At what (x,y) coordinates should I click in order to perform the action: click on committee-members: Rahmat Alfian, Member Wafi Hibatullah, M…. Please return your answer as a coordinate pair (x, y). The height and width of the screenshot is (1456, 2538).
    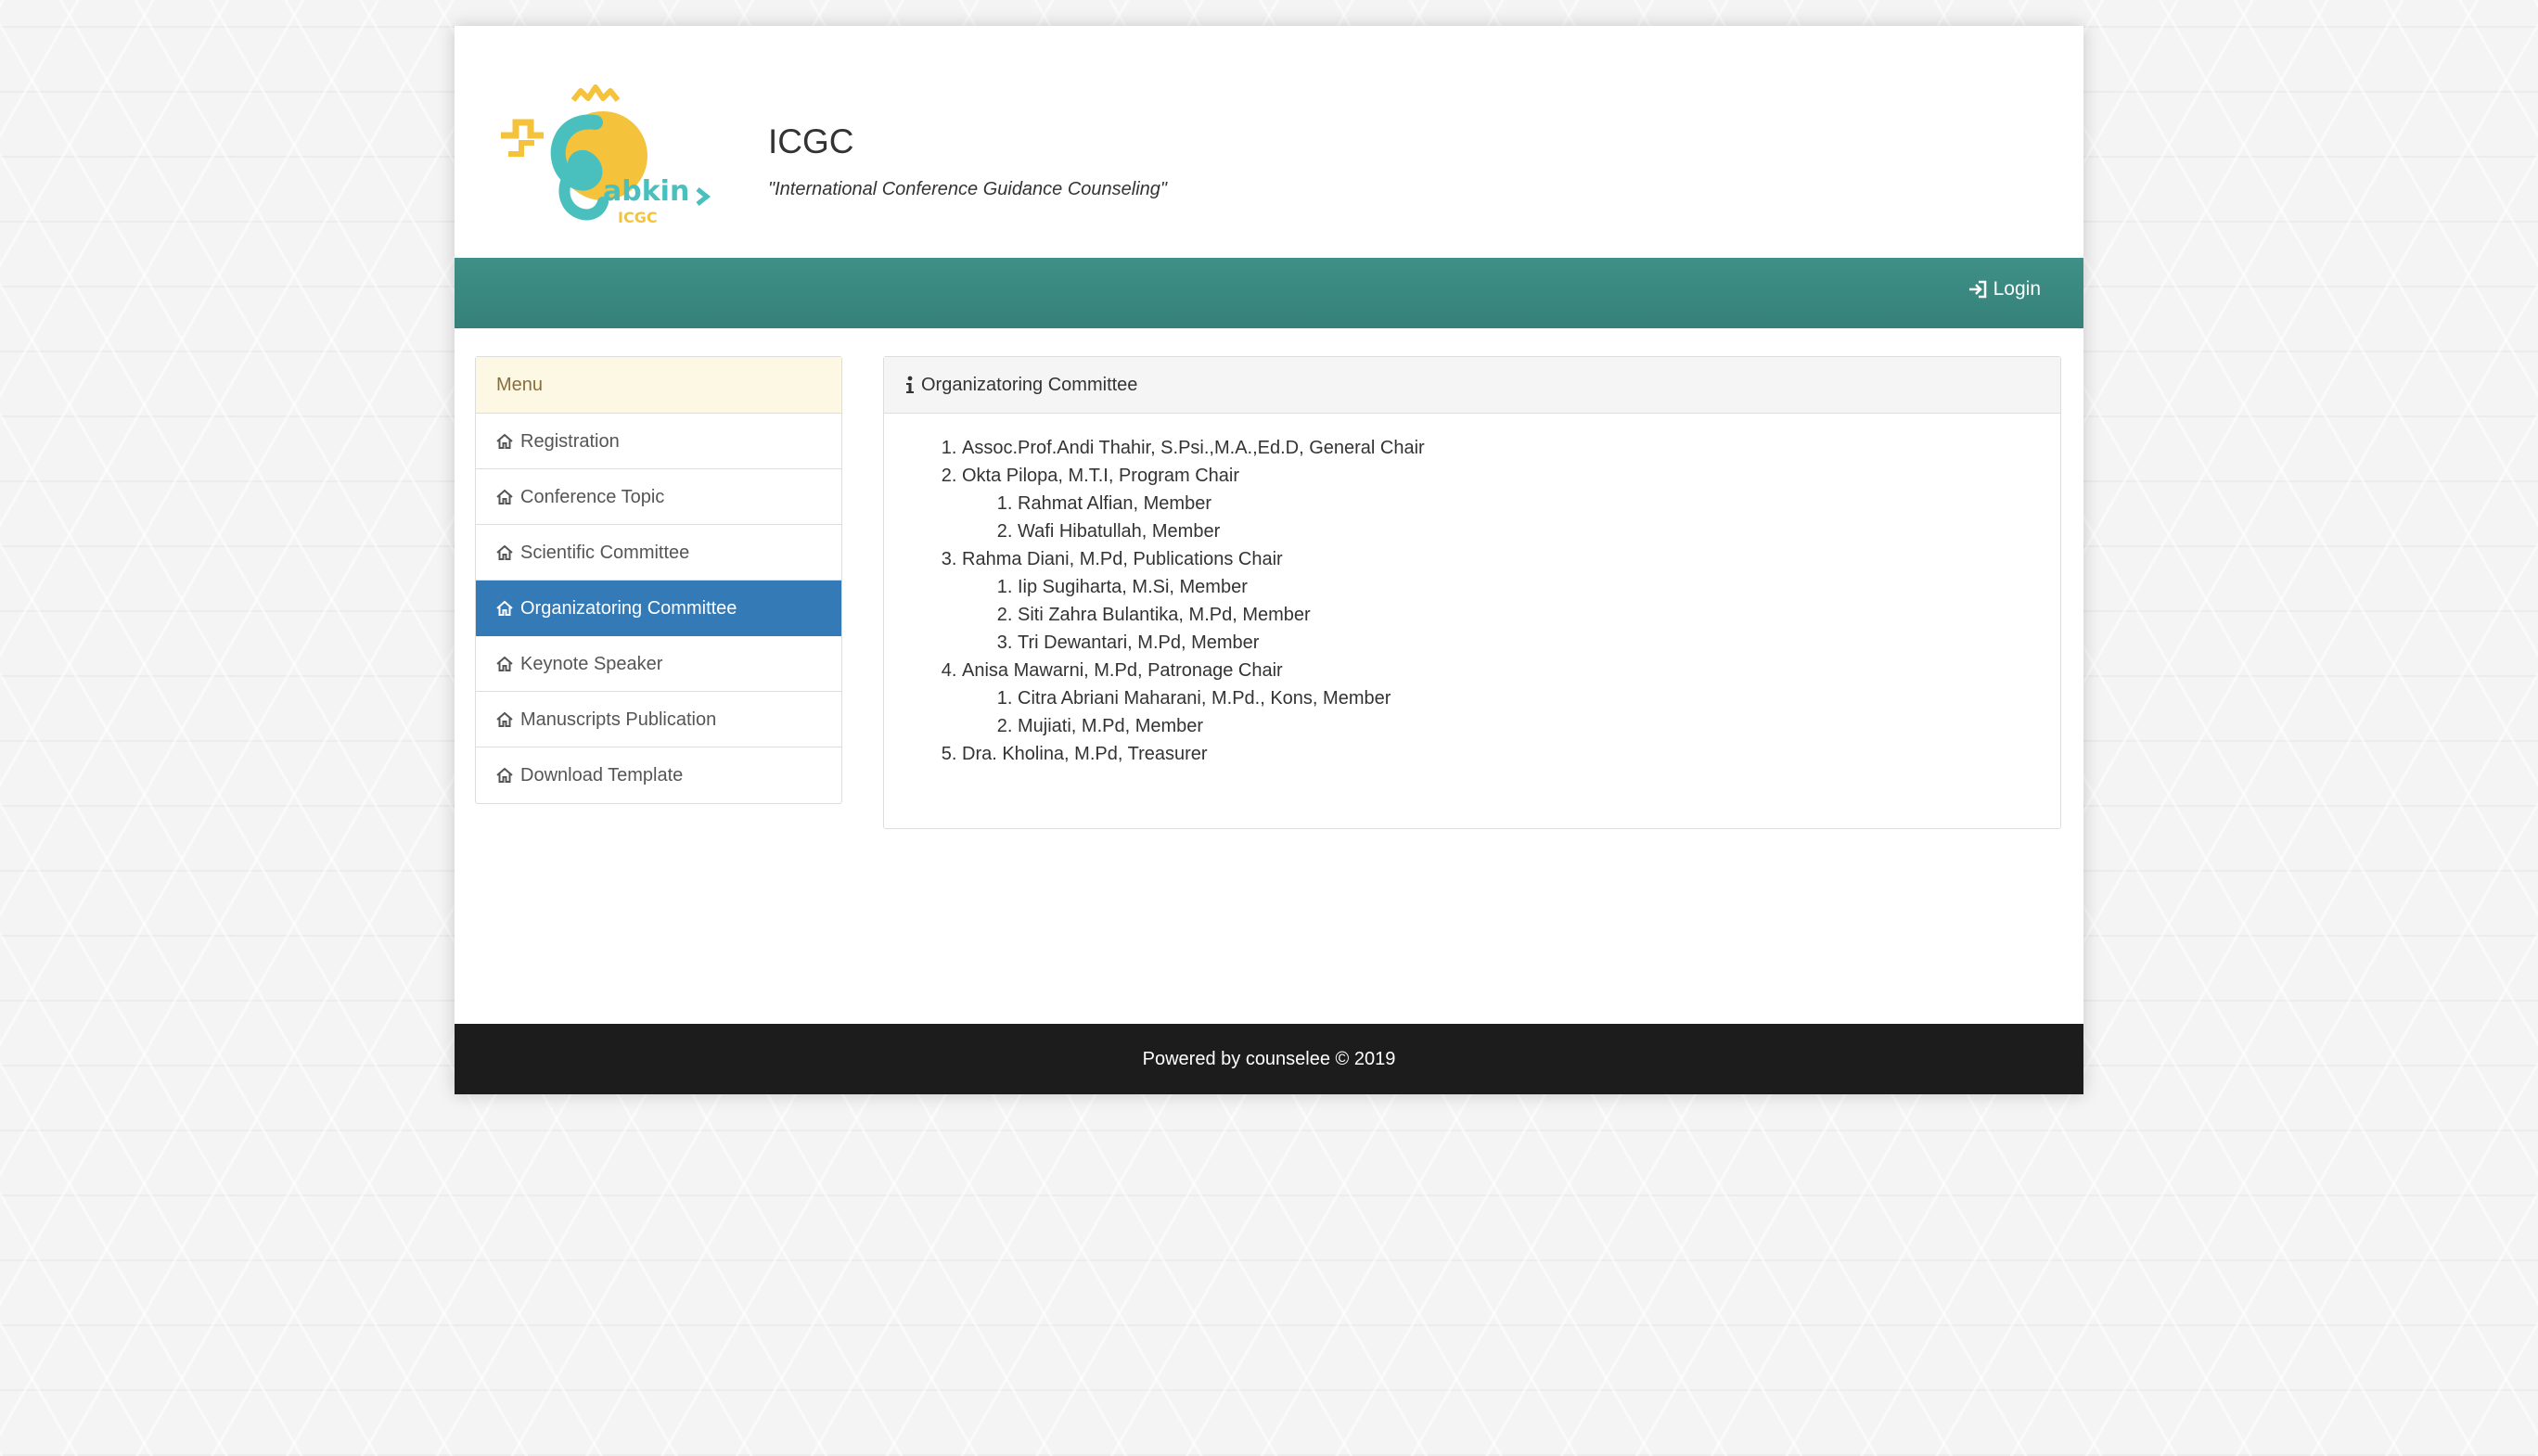
    Looking at the image, I should click on (1501, 517).